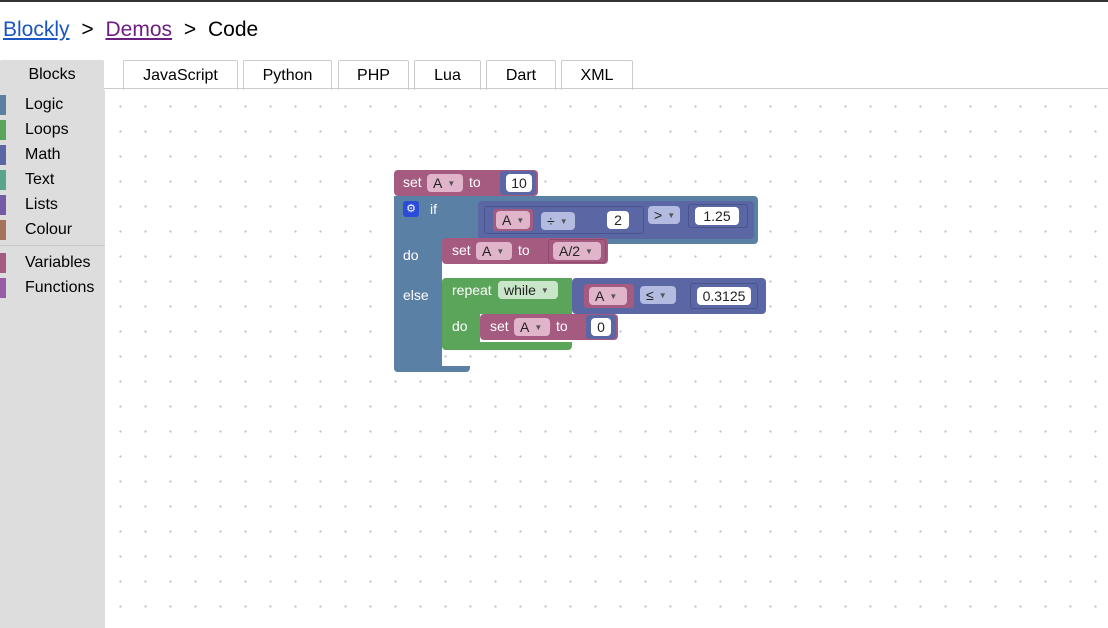 This screenshot has height=628, width=1108. Describe the element at coordinates (472, 290) in the screenshot. I see `block-keyword-repeat: repeat` at that location.